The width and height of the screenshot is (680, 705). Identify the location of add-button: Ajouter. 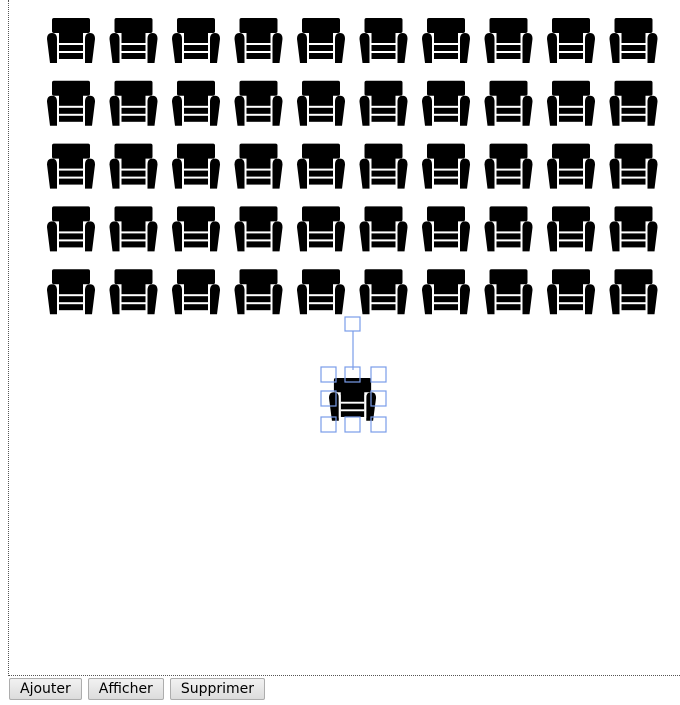
(45, 689).